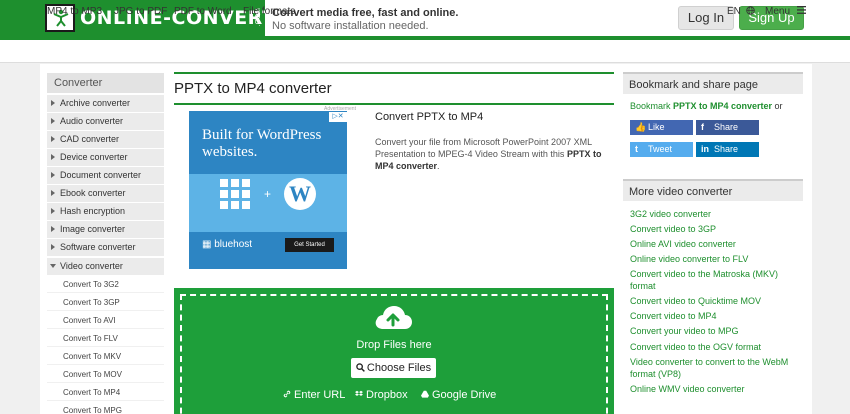  Describe the element at coordinates (717, 229) in the screenshot. I see `more-link-3gp: Convert video to 3GP` at that location.